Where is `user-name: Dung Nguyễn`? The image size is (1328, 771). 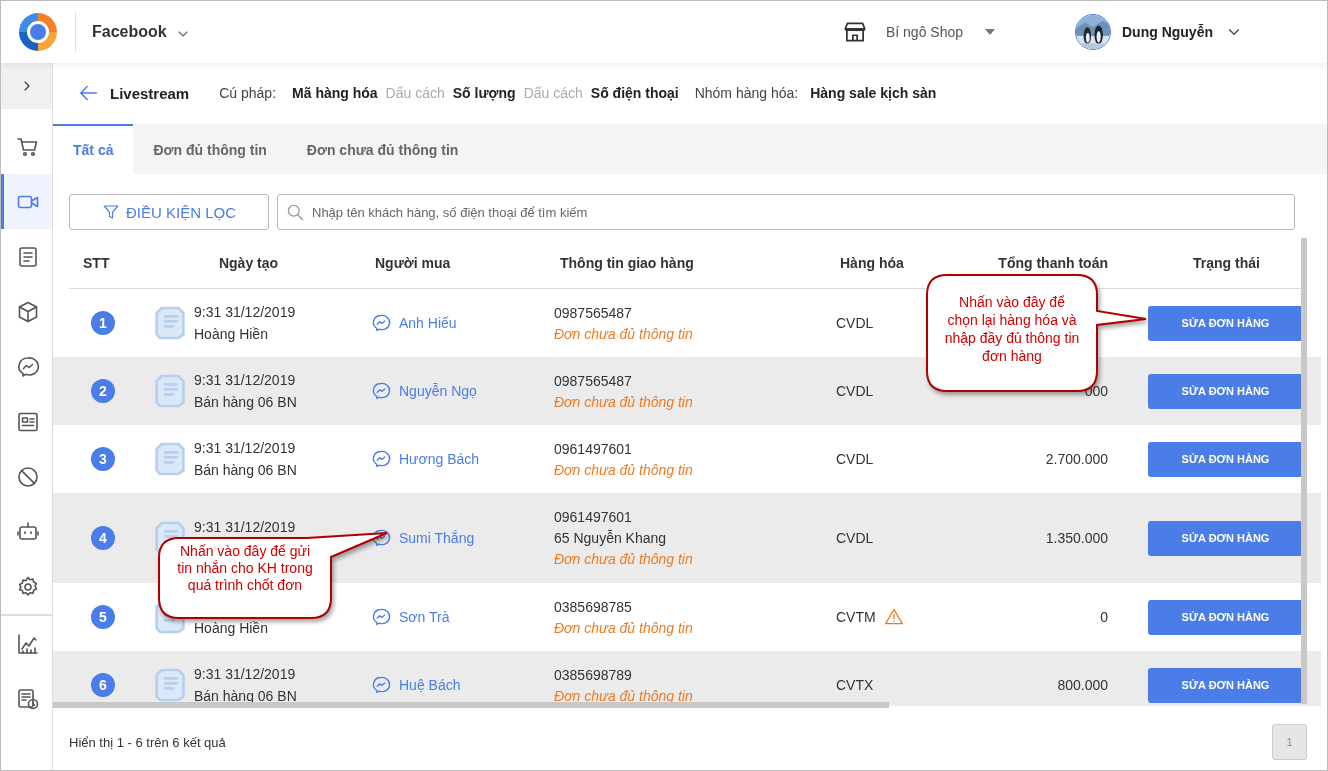
user-name: Dung Nguyễn is located at coordinates (1167, 32).